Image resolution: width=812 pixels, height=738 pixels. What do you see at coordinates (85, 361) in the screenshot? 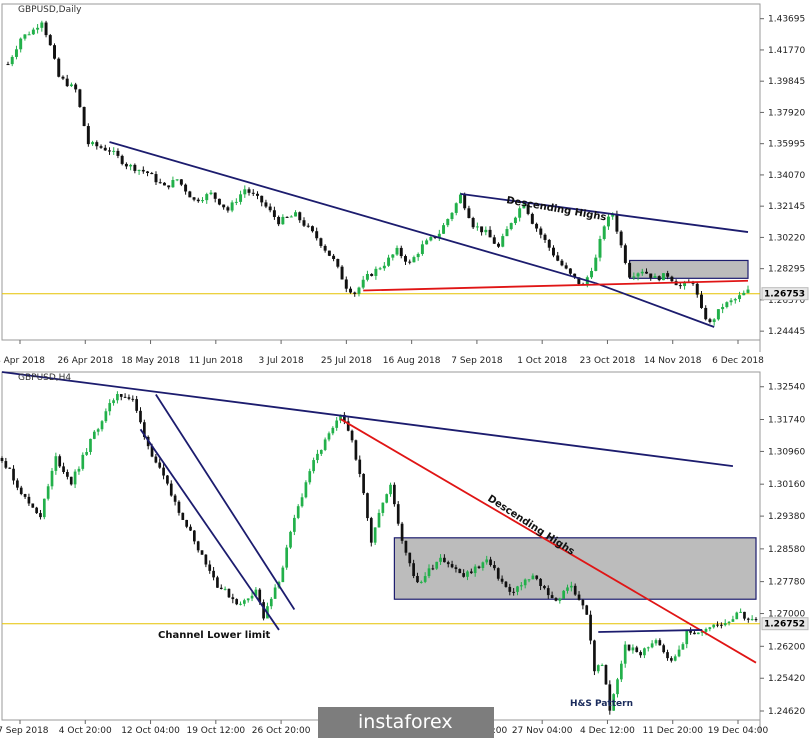
I see `x-tick-label: 26 Apr 2018` at bounding box center [85, 361].